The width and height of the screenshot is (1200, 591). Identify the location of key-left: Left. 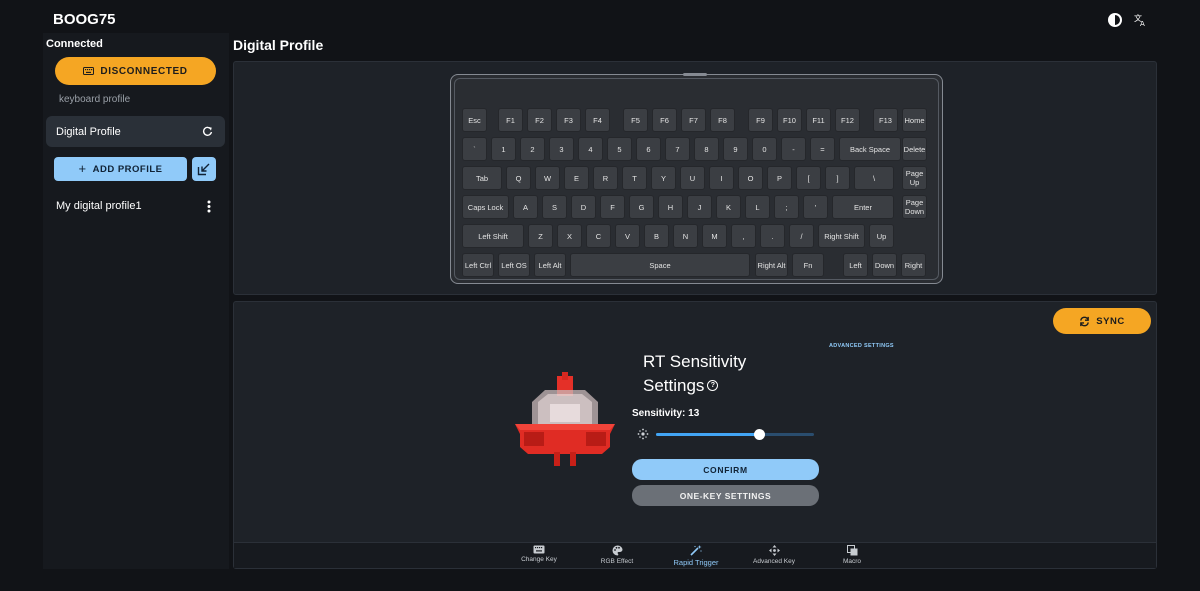
(855, 265).